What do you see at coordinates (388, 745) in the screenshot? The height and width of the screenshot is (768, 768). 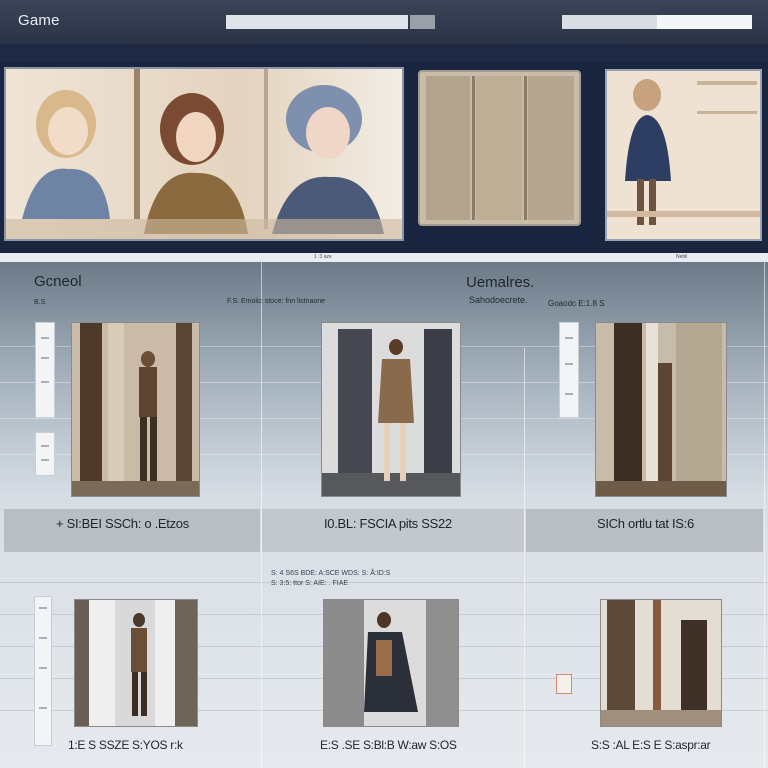 I see `product-price-5: E:S .SE S:Bl:B W:aw S:OS` at bounding box center [388, 745].